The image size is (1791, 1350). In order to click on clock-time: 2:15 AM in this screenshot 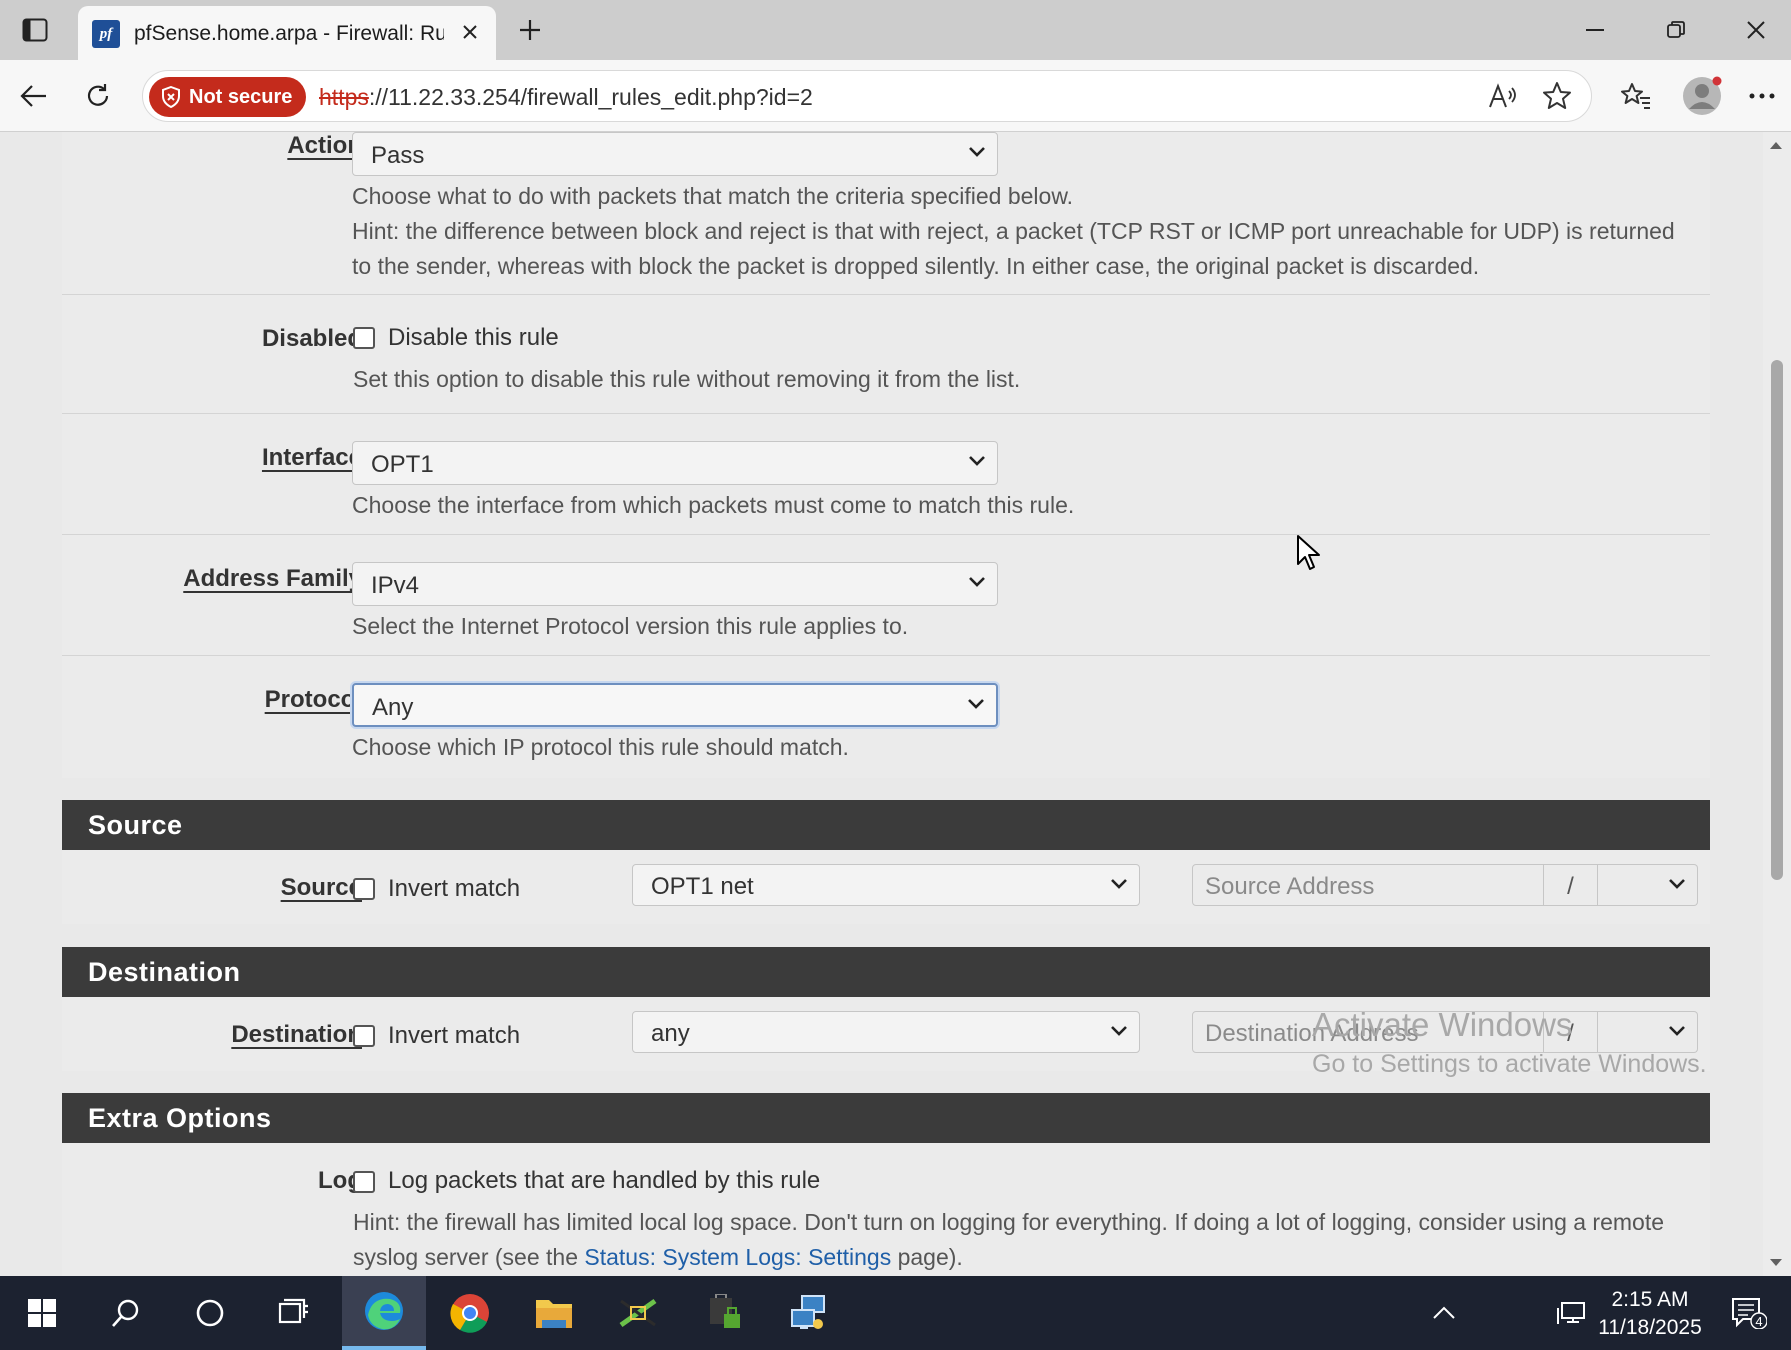, I will do `click(1650, 1299)`.